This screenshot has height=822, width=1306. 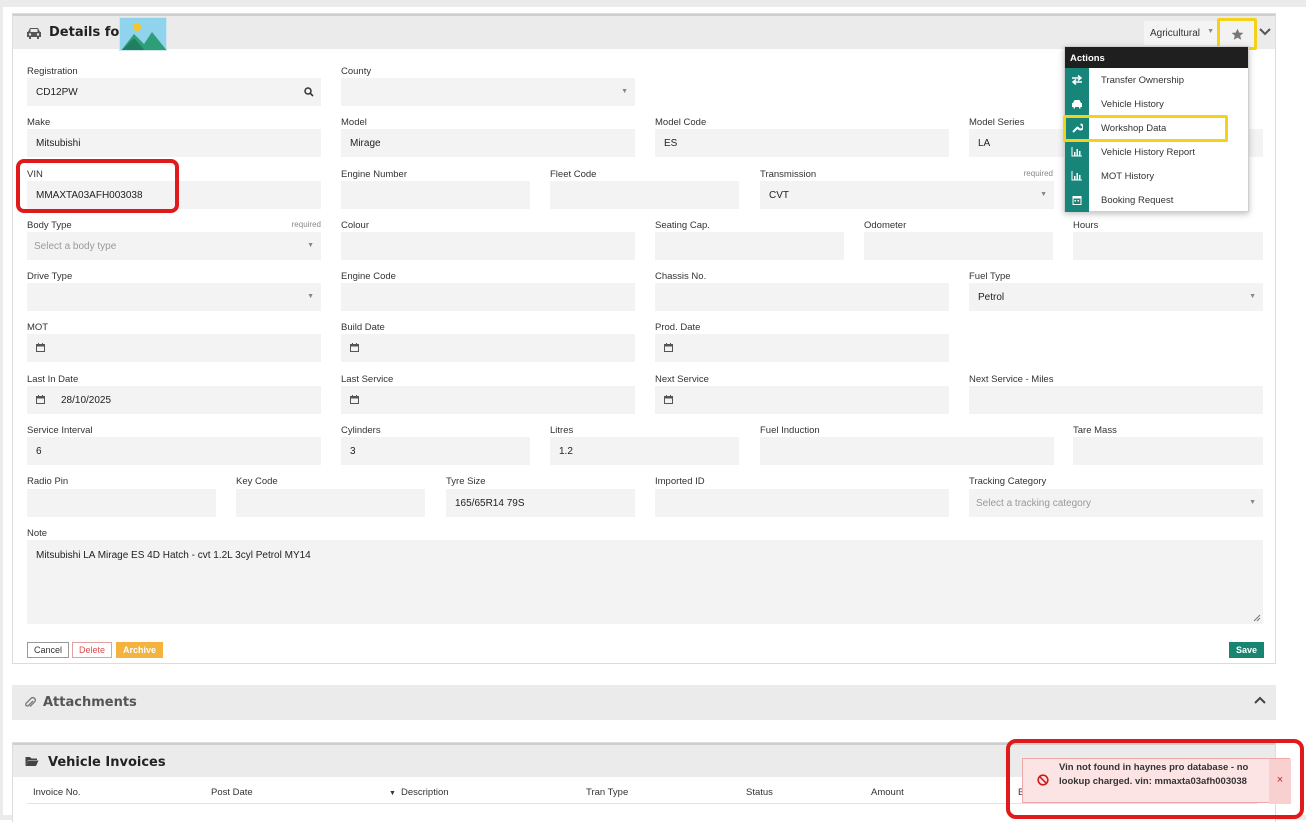 I want to click on chassis-no-label: Chassis No., so click(x=681, y=276).